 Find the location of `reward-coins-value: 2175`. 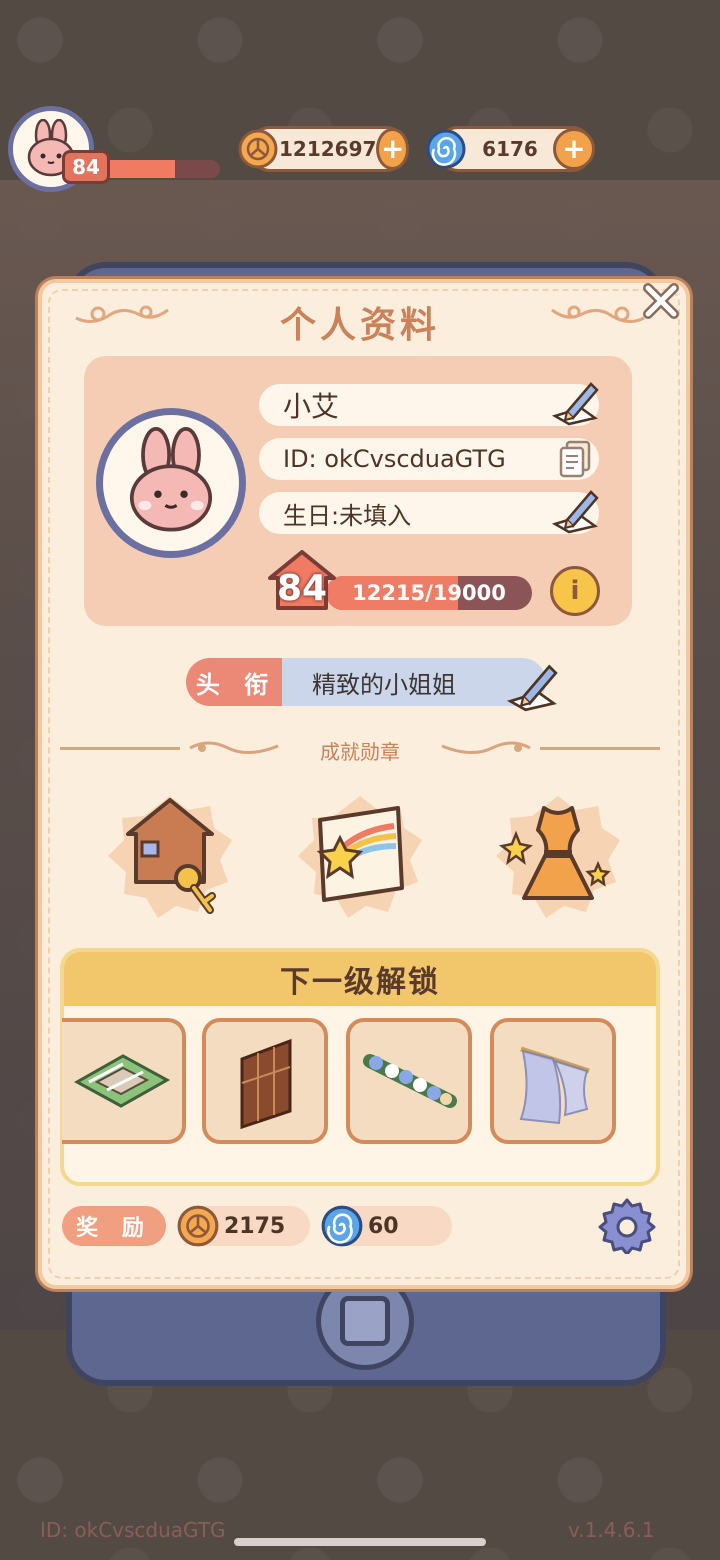

reward-coins-value: 2175 is located at coordinates (255, 1226).